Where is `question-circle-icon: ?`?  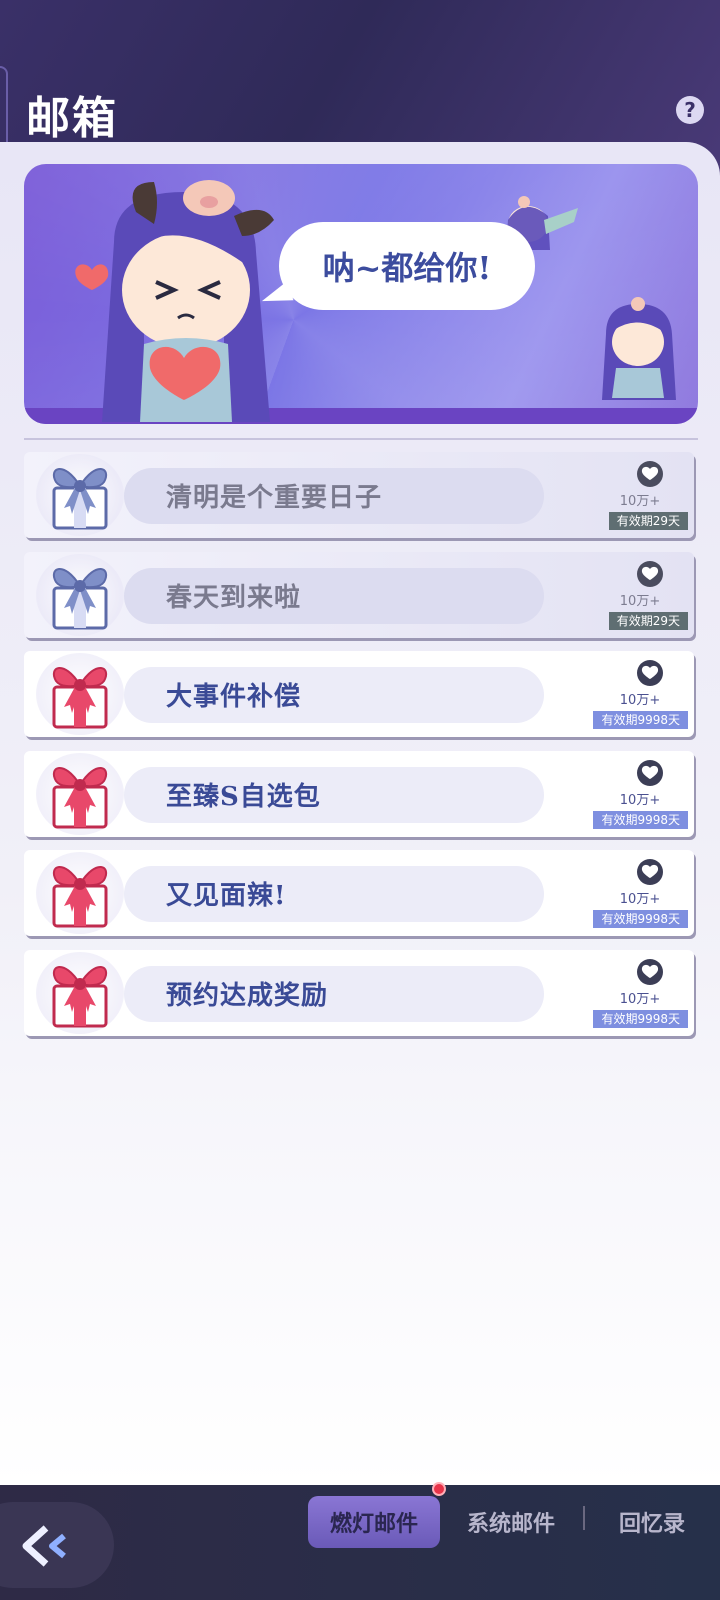 question-circle-icon: ? is located at coordinates (690, 110).